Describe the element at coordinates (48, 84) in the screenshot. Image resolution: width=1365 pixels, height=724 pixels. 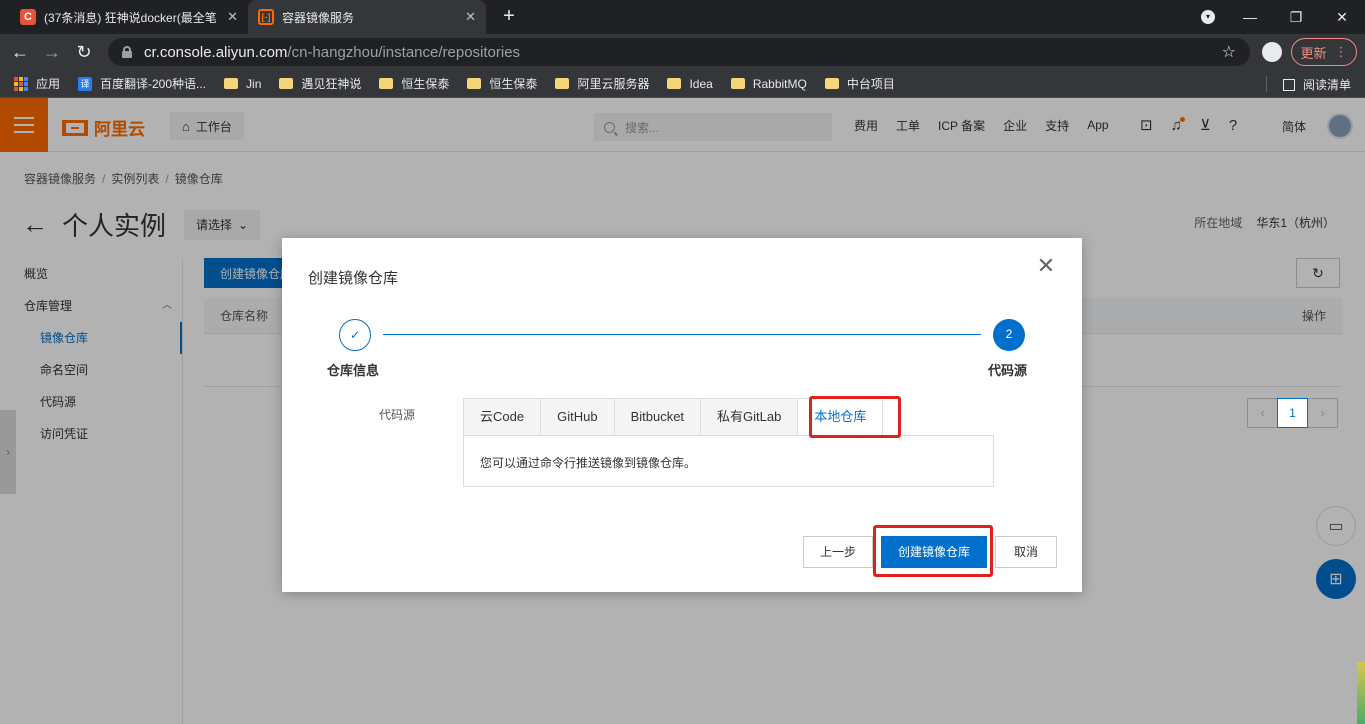
I see `bookmark-label: 应用` at that location.